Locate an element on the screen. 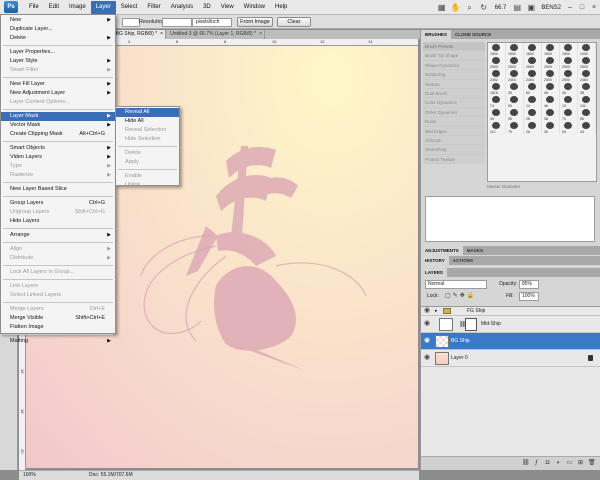 This screenshot has width=600, height=480. fill-field: 100% is located at coordinates (529, 296).